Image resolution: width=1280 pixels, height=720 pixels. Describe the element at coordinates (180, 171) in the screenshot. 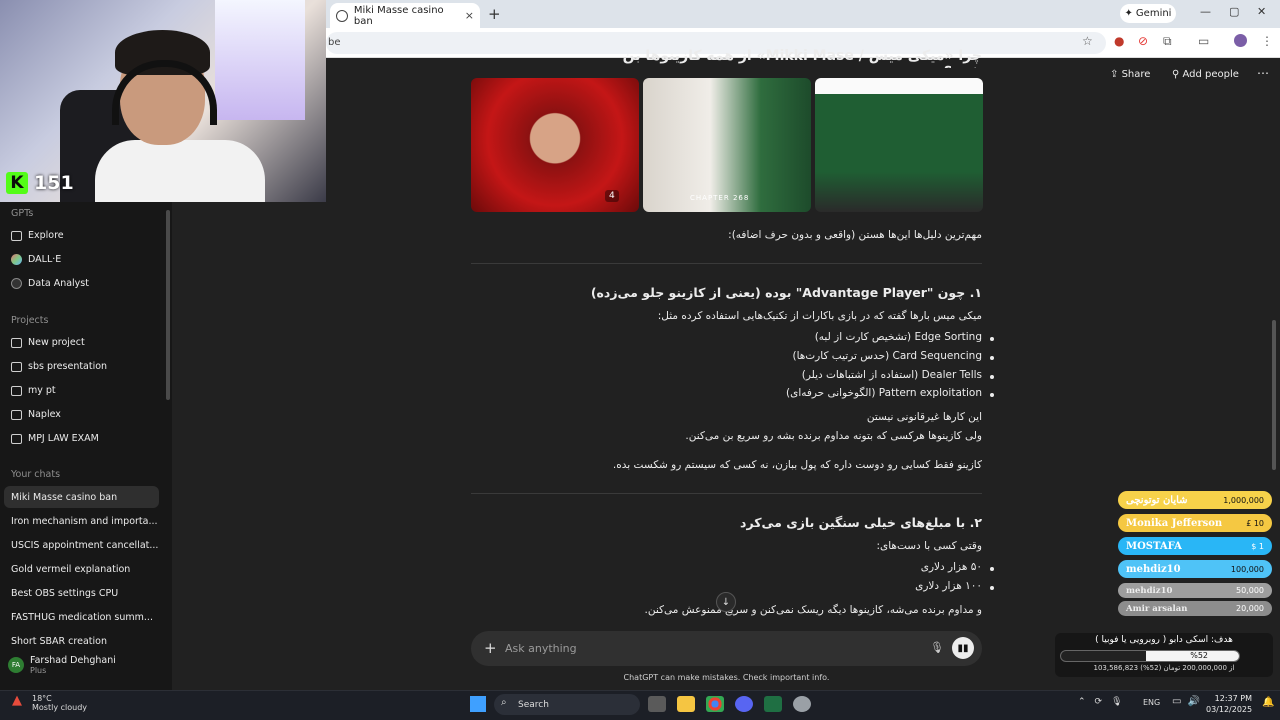

I see `streamer-shirt` at that location.